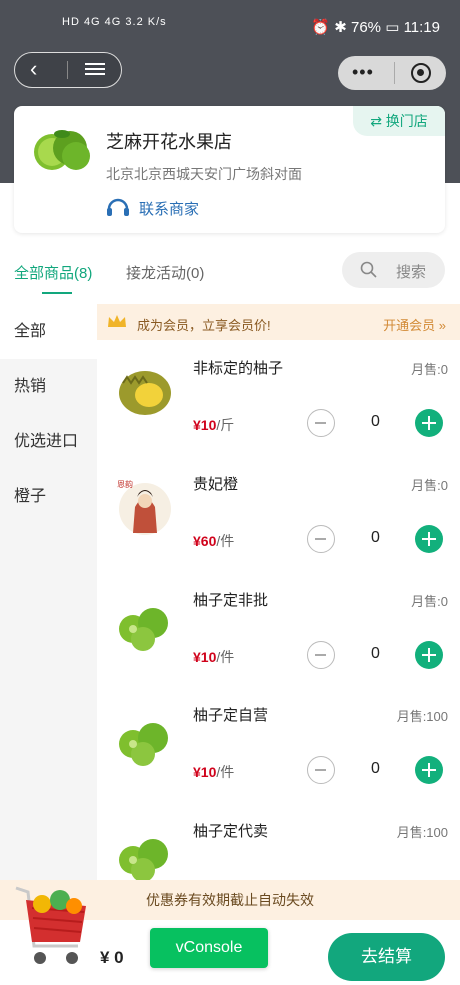  I want to click on search-button: 搜索, so click(393, 270).